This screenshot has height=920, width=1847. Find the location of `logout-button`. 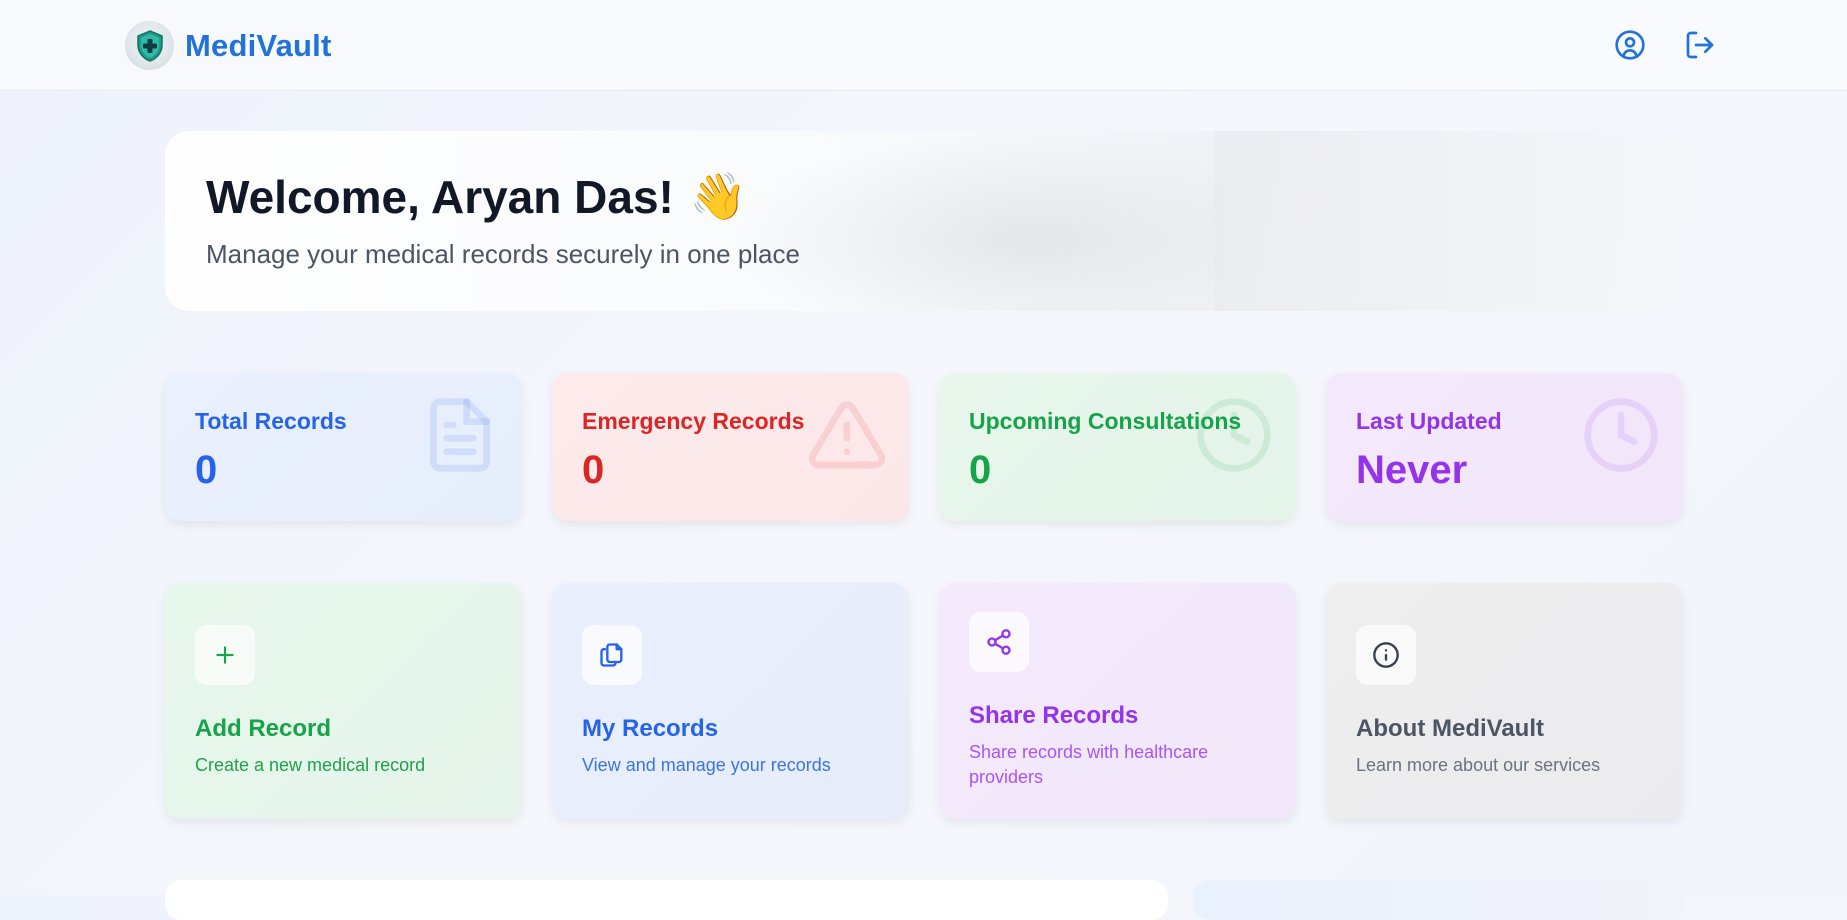

logout-button is located at coordinates (1700, 45).